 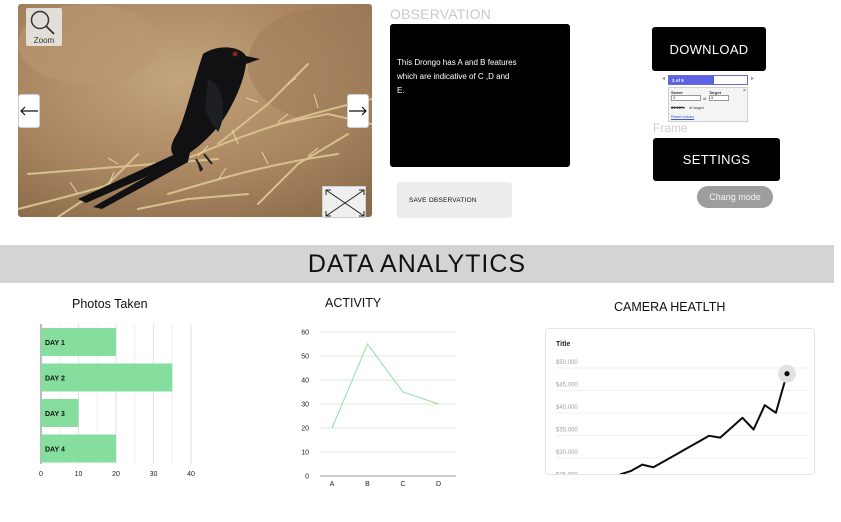 I want to click on y-tick-label: 60, so click(x=305, y=333).